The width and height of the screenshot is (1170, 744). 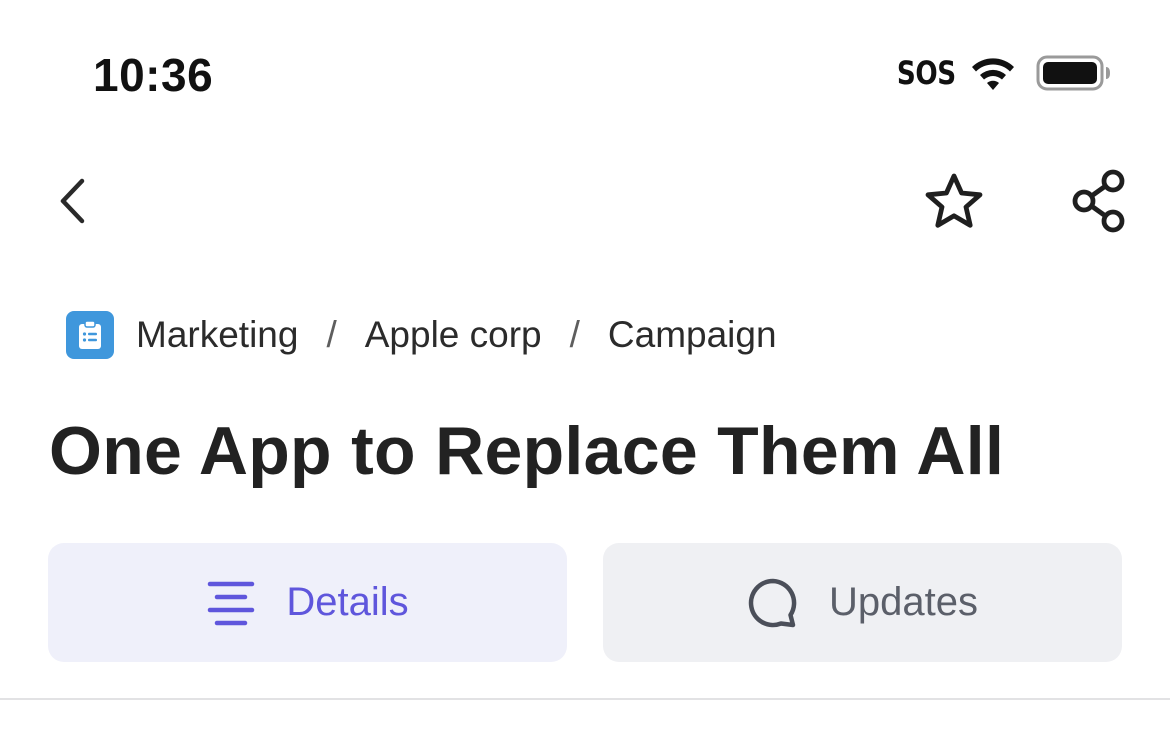 I want to click on status-indicators: SOS, so click(x=998, y=73).